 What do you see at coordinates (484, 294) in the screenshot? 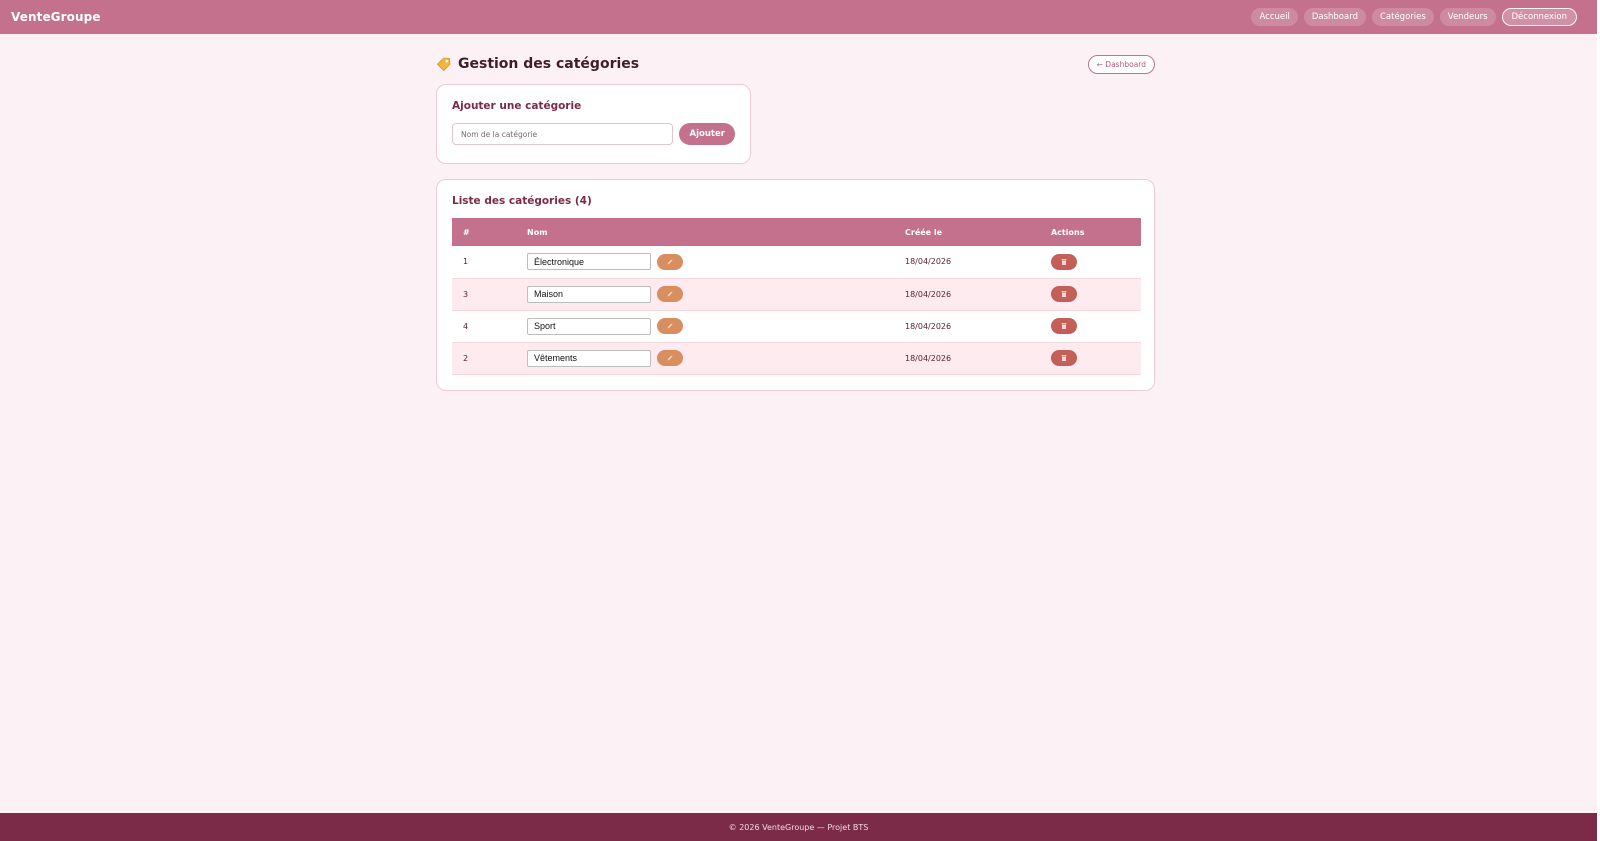
I see `row-id: 3` at bounding box center [484, 294].